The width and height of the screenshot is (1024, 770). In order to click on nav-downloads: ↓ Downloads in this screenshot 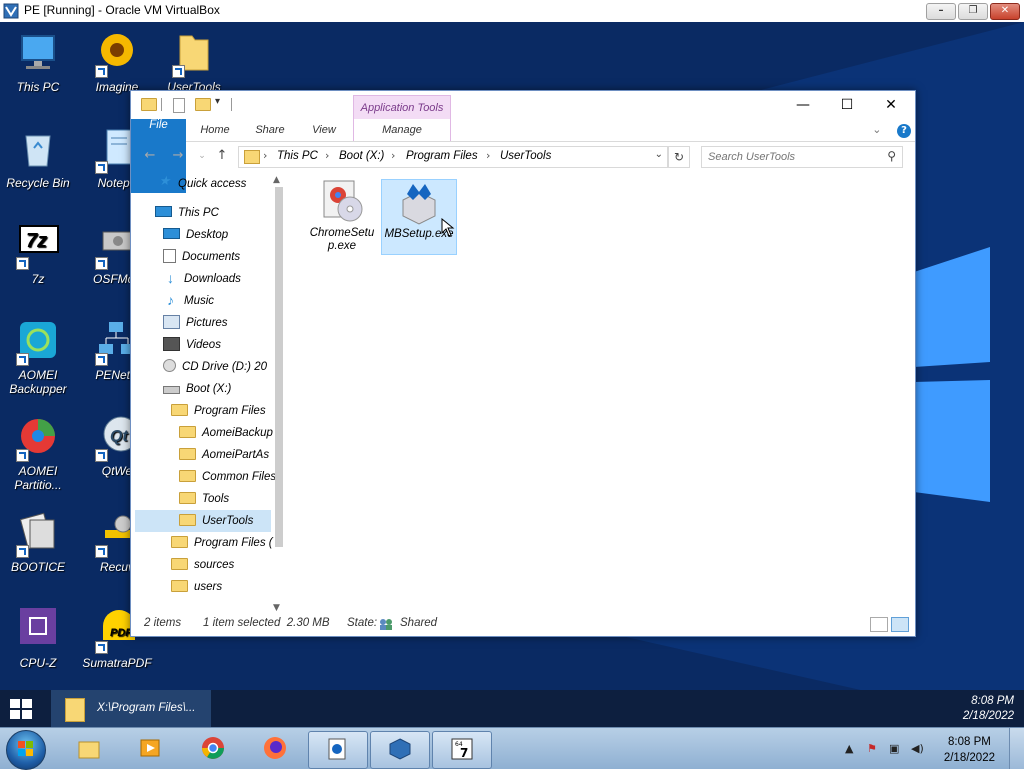, I will do `click(202, 279)`.